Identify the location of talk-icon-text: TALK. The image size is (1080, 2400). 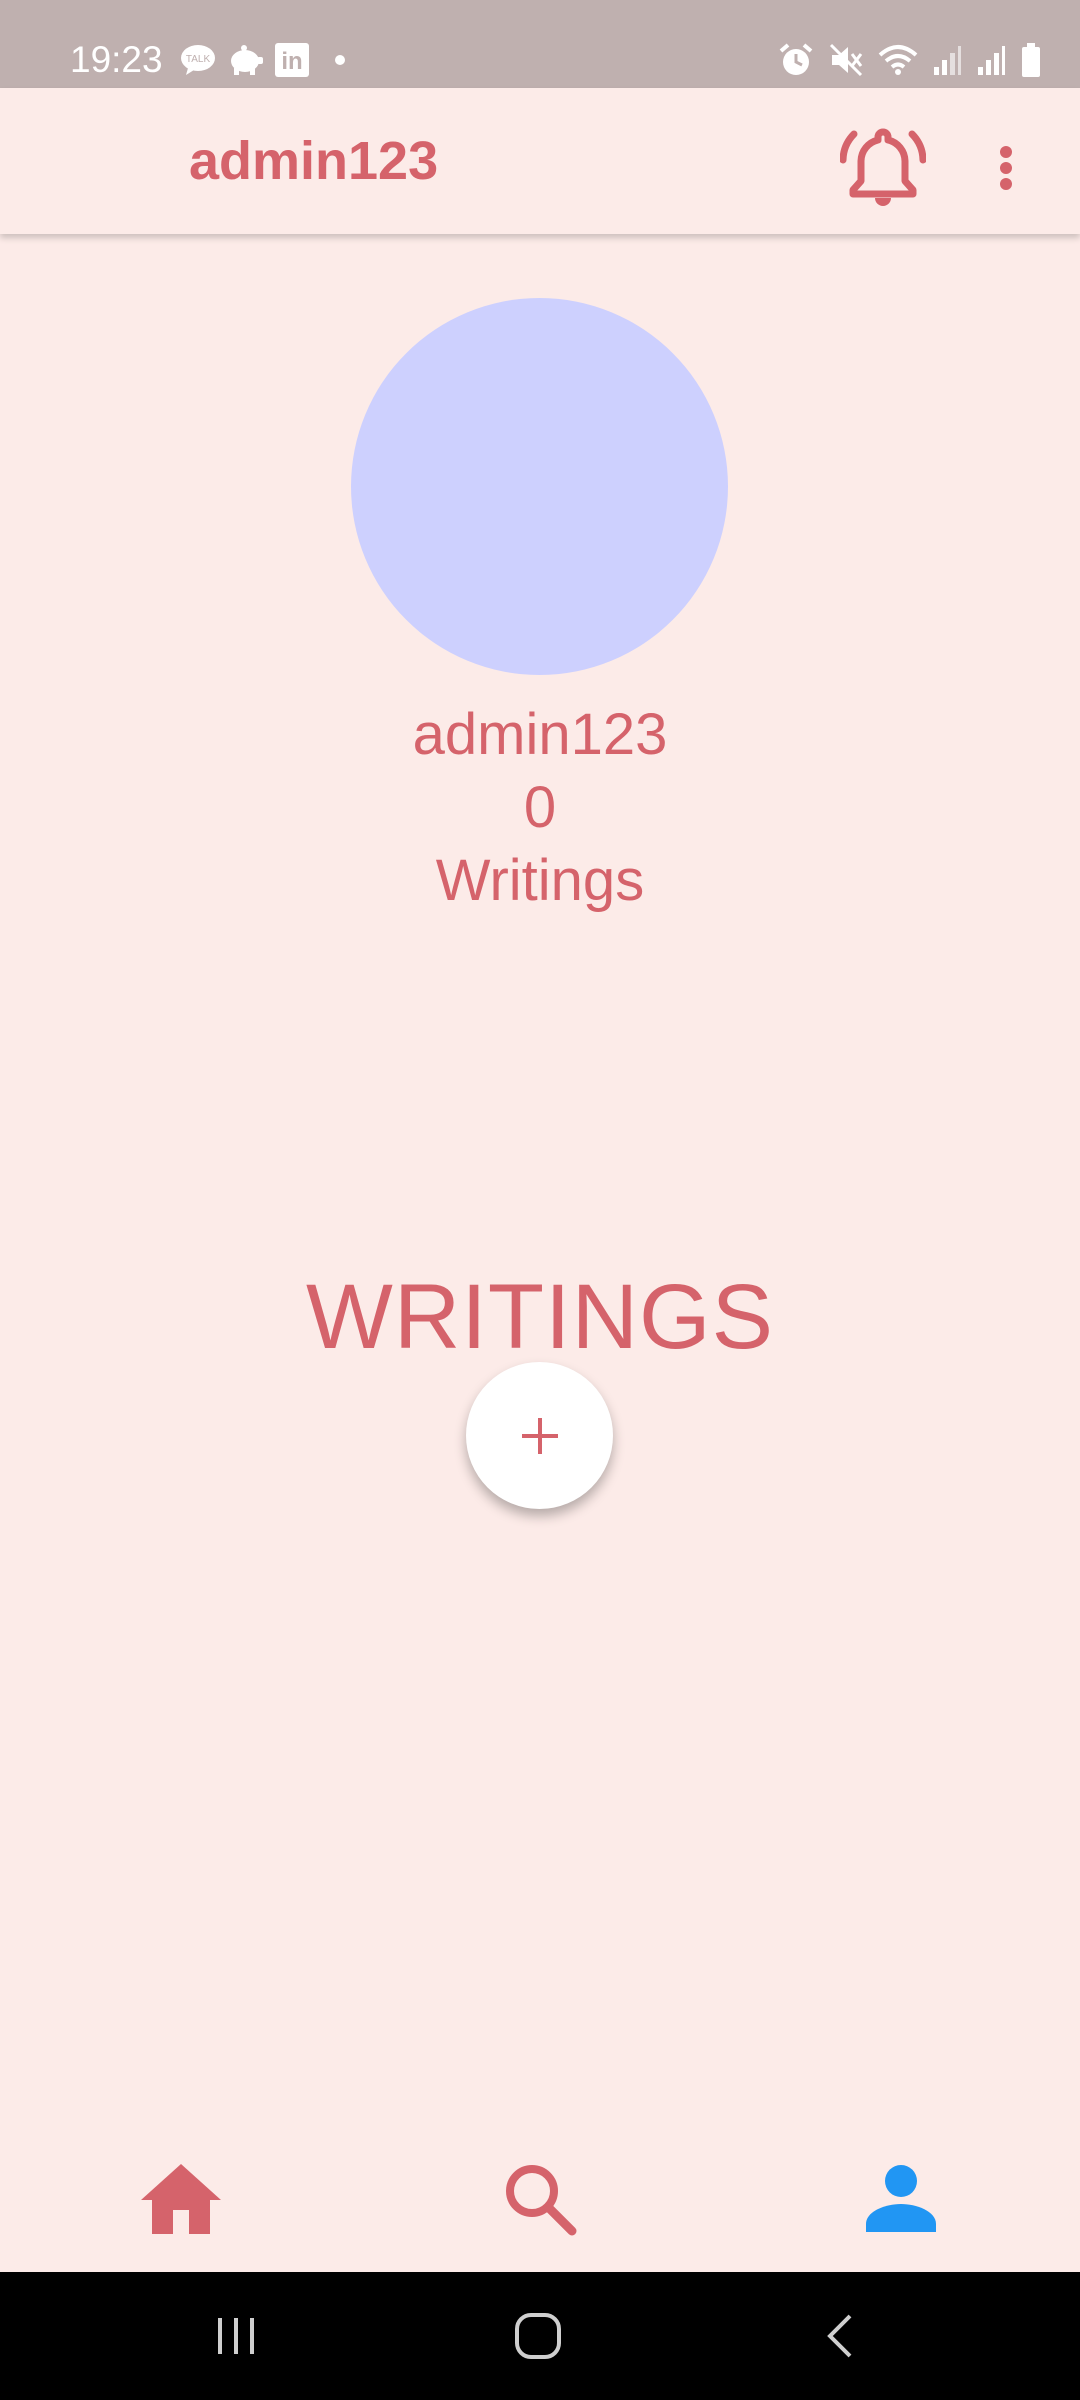
(198, 59).